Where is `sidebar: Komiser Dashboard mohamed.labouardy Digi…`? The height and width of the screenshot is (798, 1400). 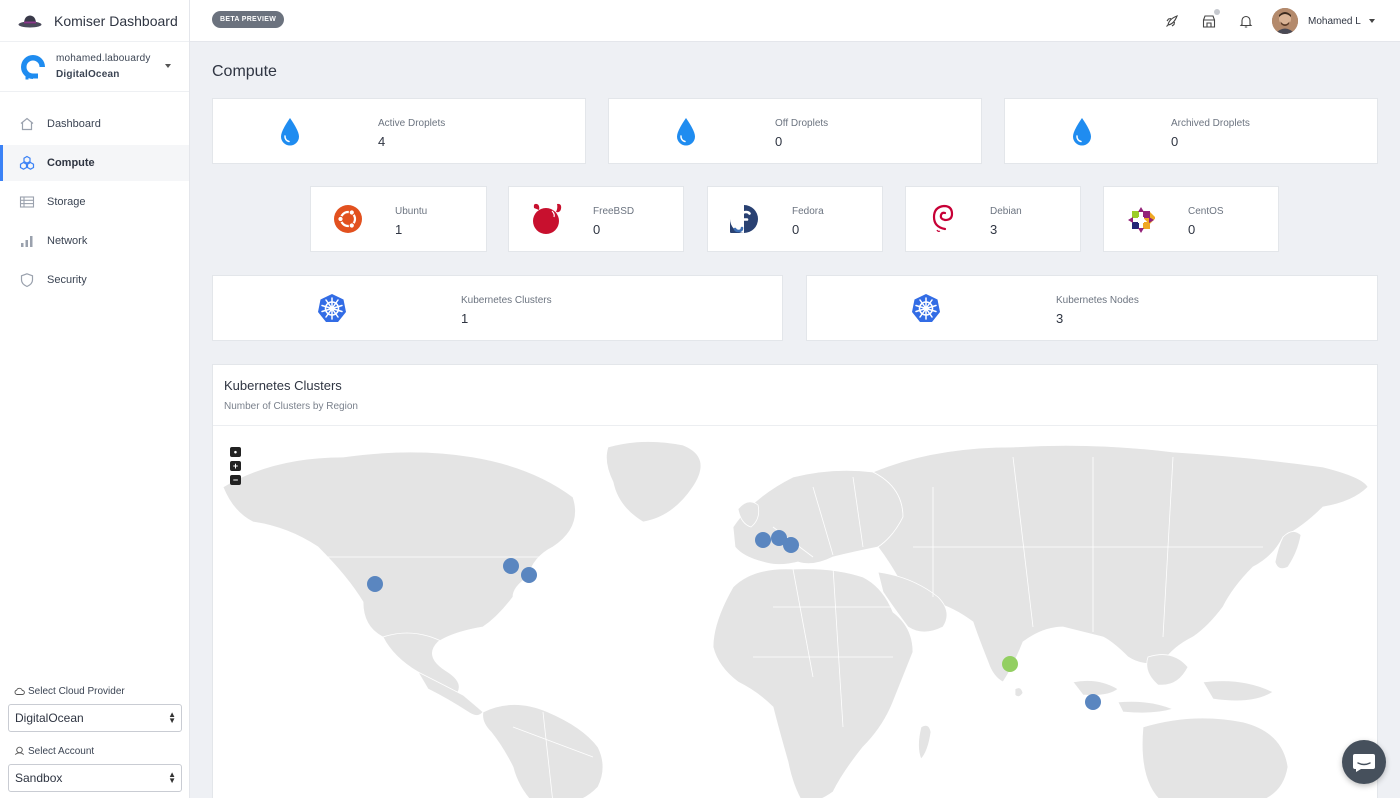
sidebar: Komiser Dashboard mohamed.labouardy Digi… is located at coordinates (95, 399).